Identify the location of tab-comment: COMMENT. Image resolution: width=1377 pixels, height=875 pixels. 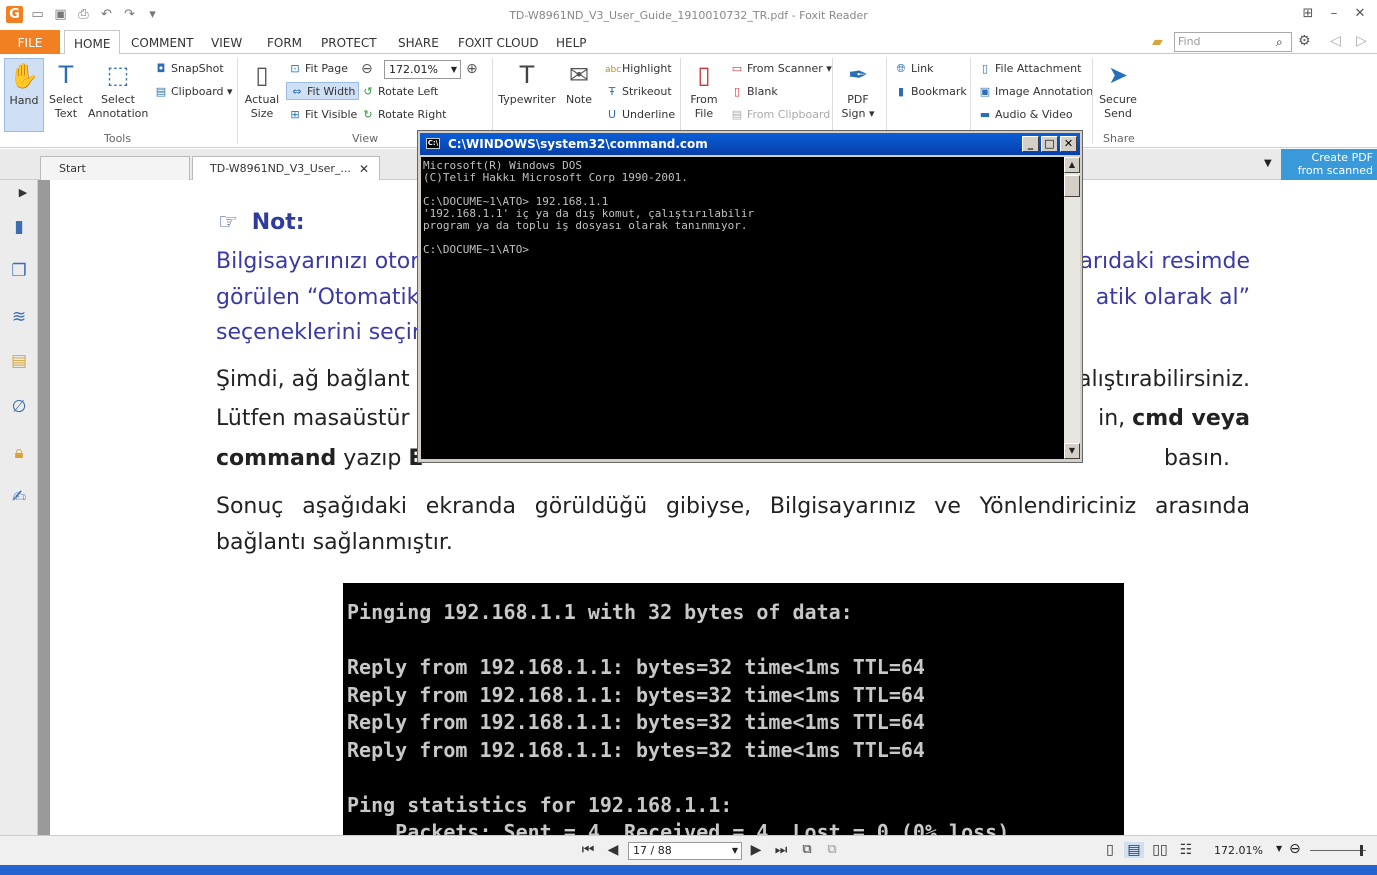
(162, 42).